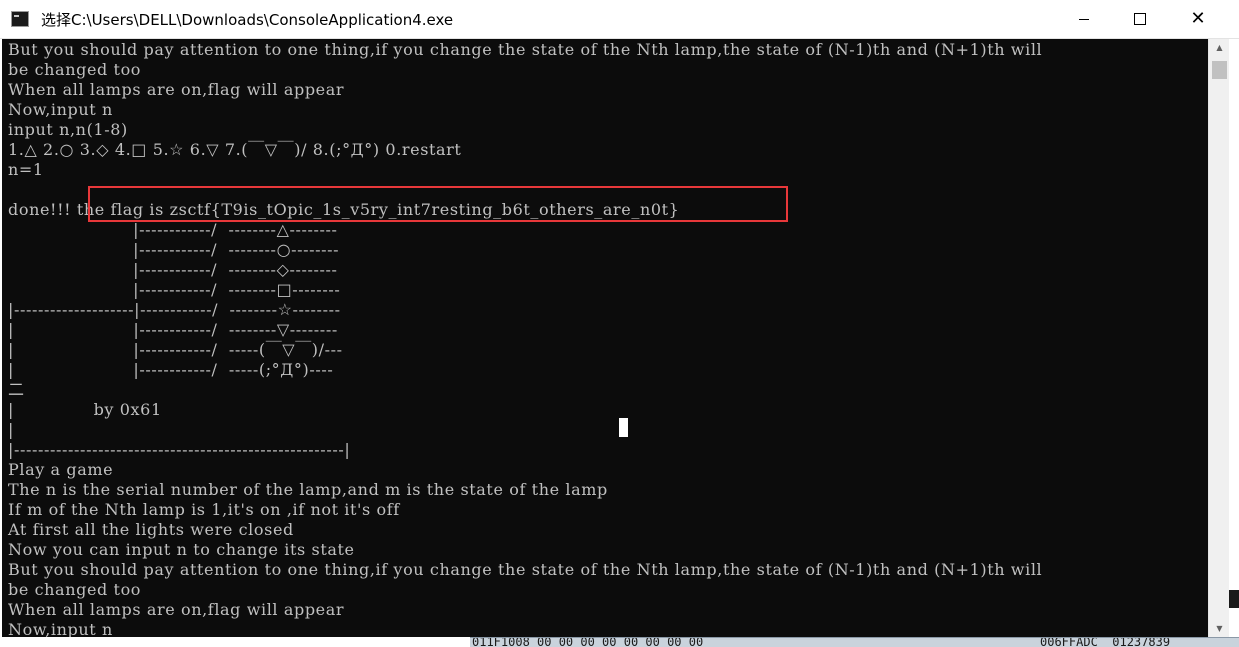 The image size is (1239, 647). What do you see at coordinates (181, 549) in the screenshot?
I see `console-line: Now you can input n to change its state` at bounding box center [181, 549].